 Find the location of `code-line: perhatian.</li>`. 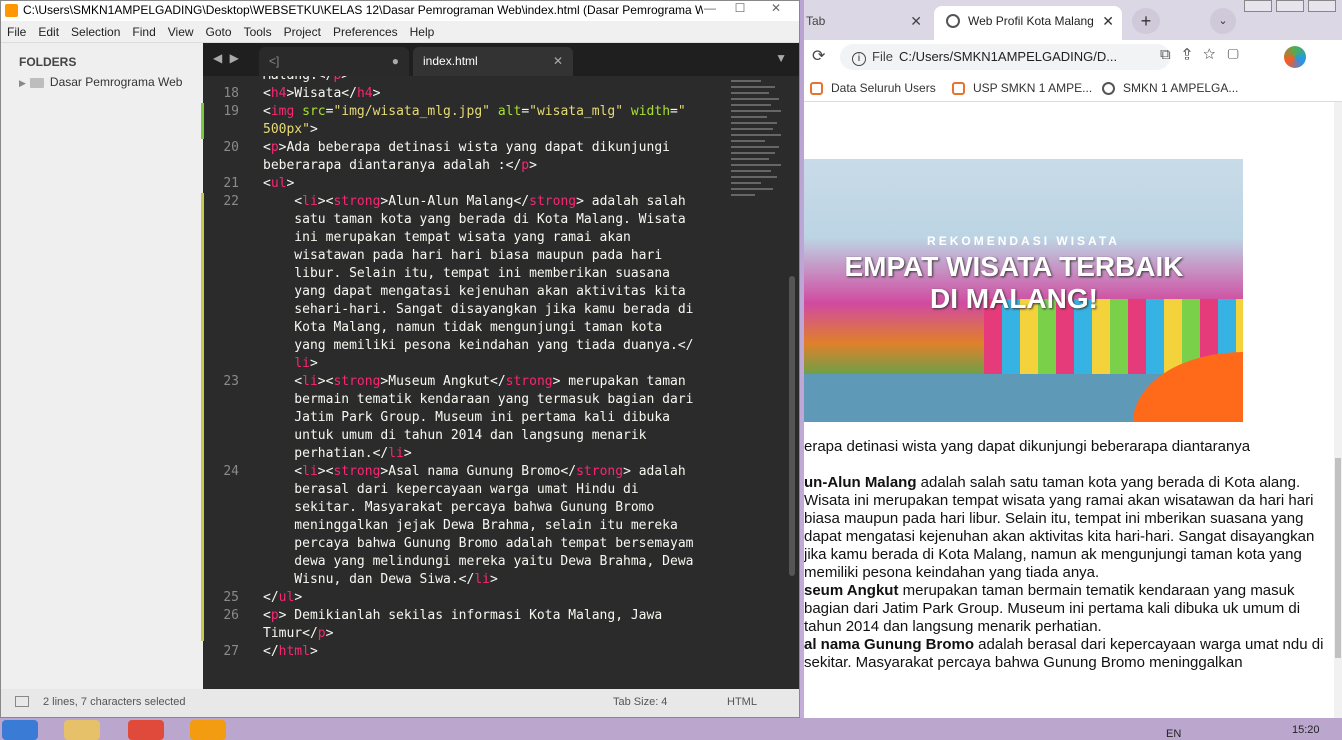

code-line: perhatian.</li> is located at coordinates (337, 453).